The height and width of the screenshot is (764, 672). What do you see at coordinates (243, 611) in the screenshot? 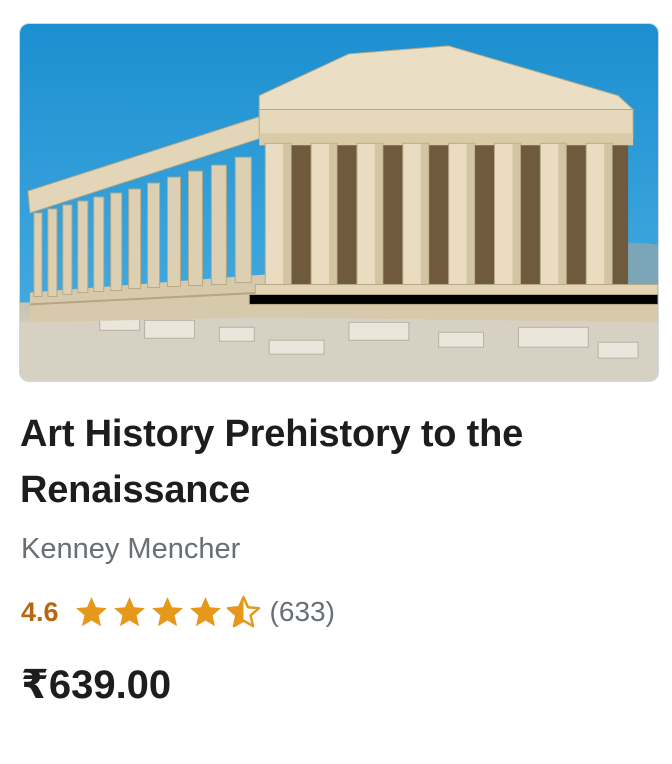
I see `star-half-icon` at bounding box center [243, 611].